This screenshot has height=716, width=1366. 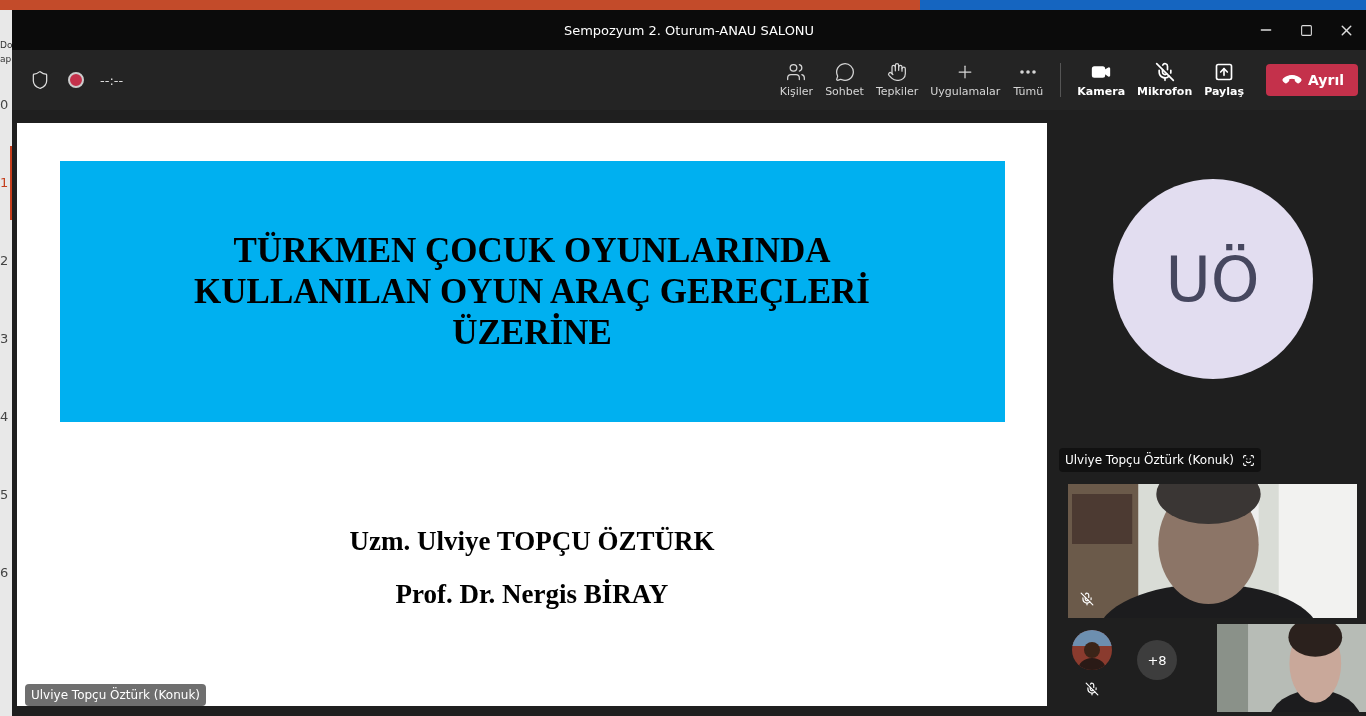 I want to click on share-icon, so click(x=1224, y=72).